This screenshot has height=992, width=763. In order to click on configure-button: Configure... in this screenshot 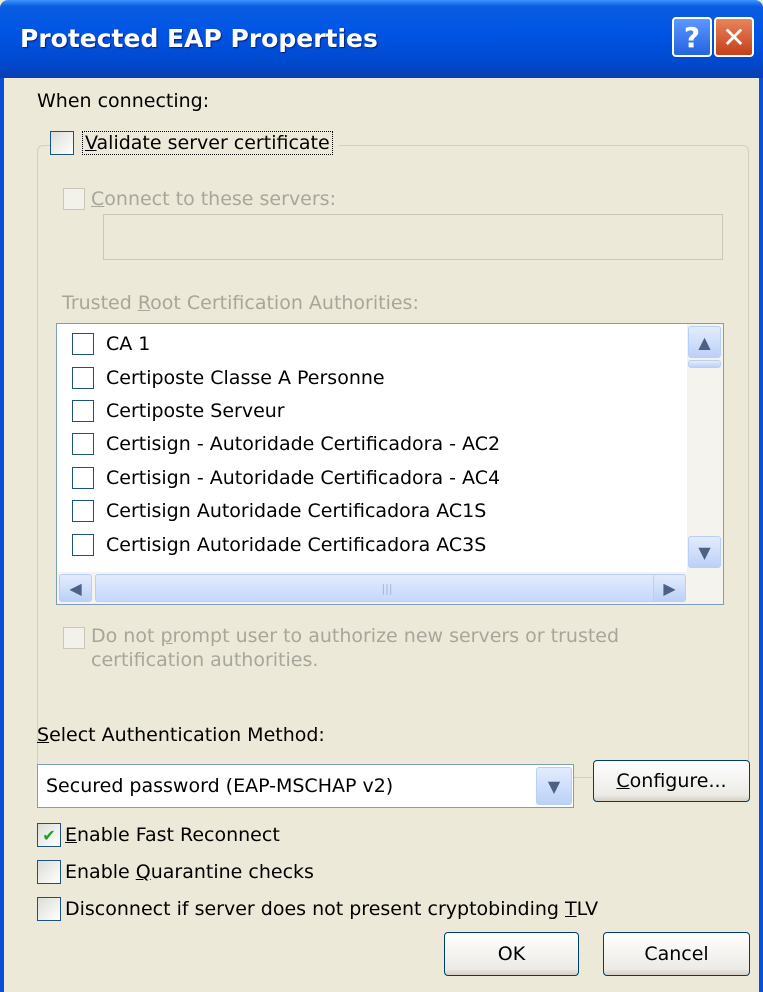, I will do `click(671, 781)`.